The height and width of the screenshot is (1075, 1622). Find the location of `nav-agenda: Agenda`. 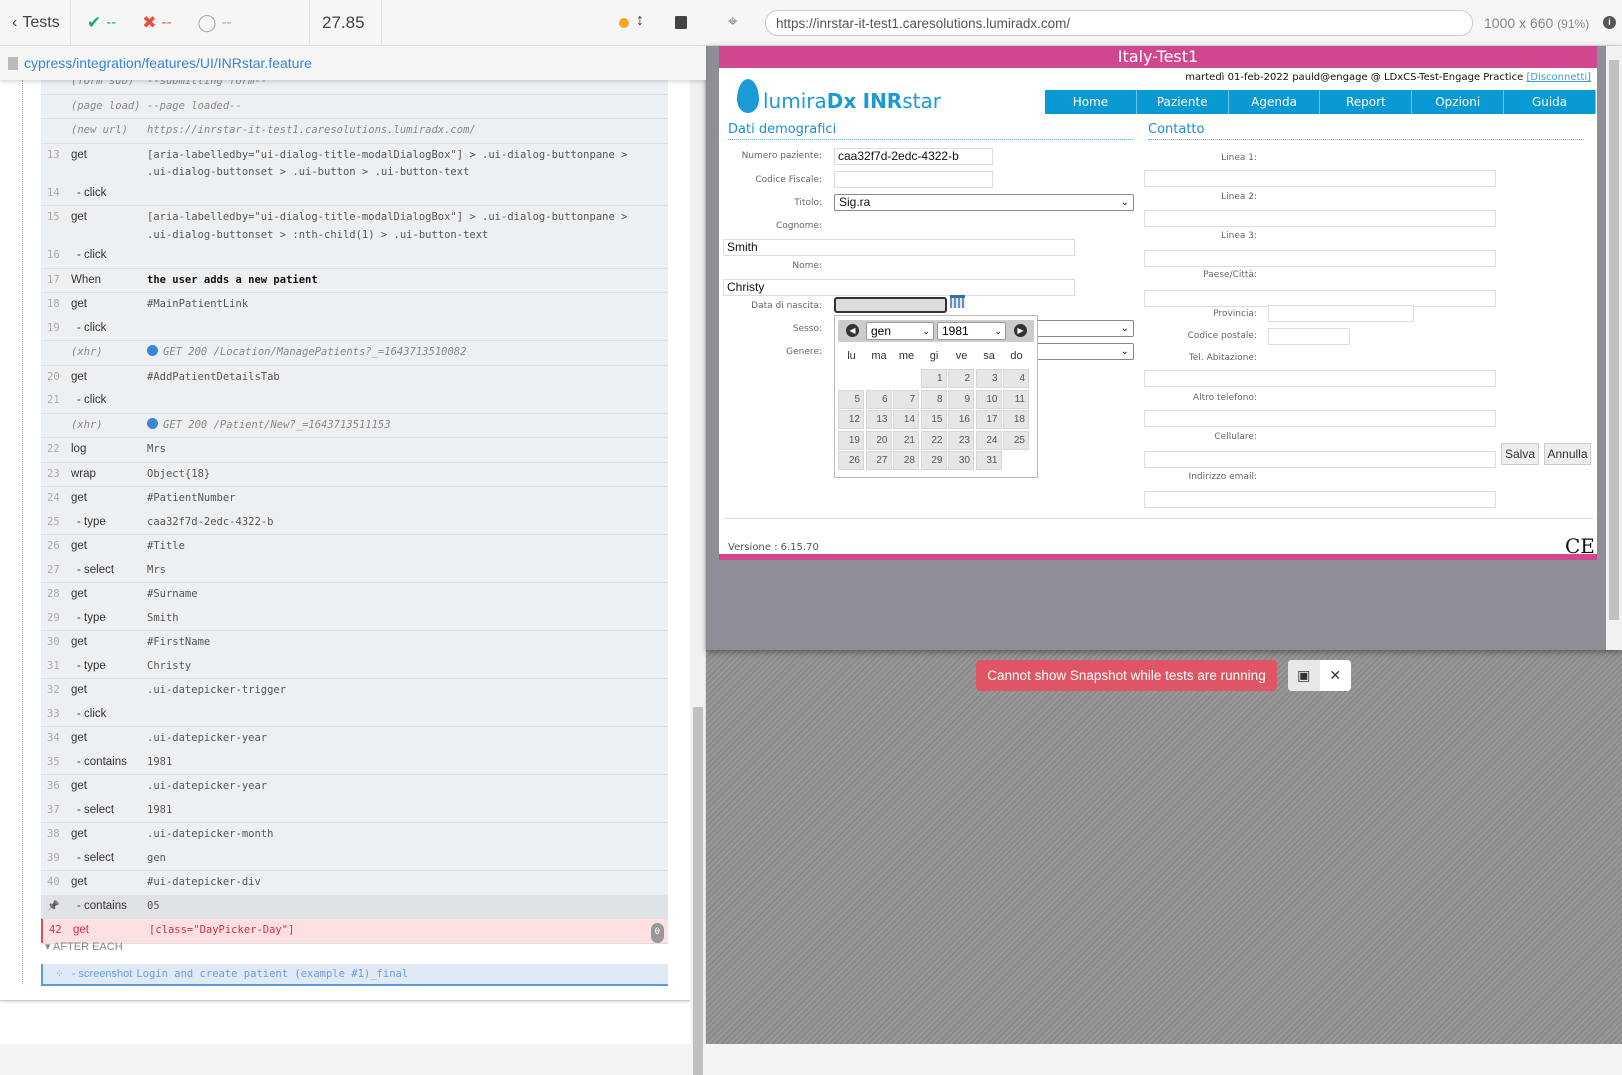

nav-agenda: Agenda is located at coordinates (1275, 102).